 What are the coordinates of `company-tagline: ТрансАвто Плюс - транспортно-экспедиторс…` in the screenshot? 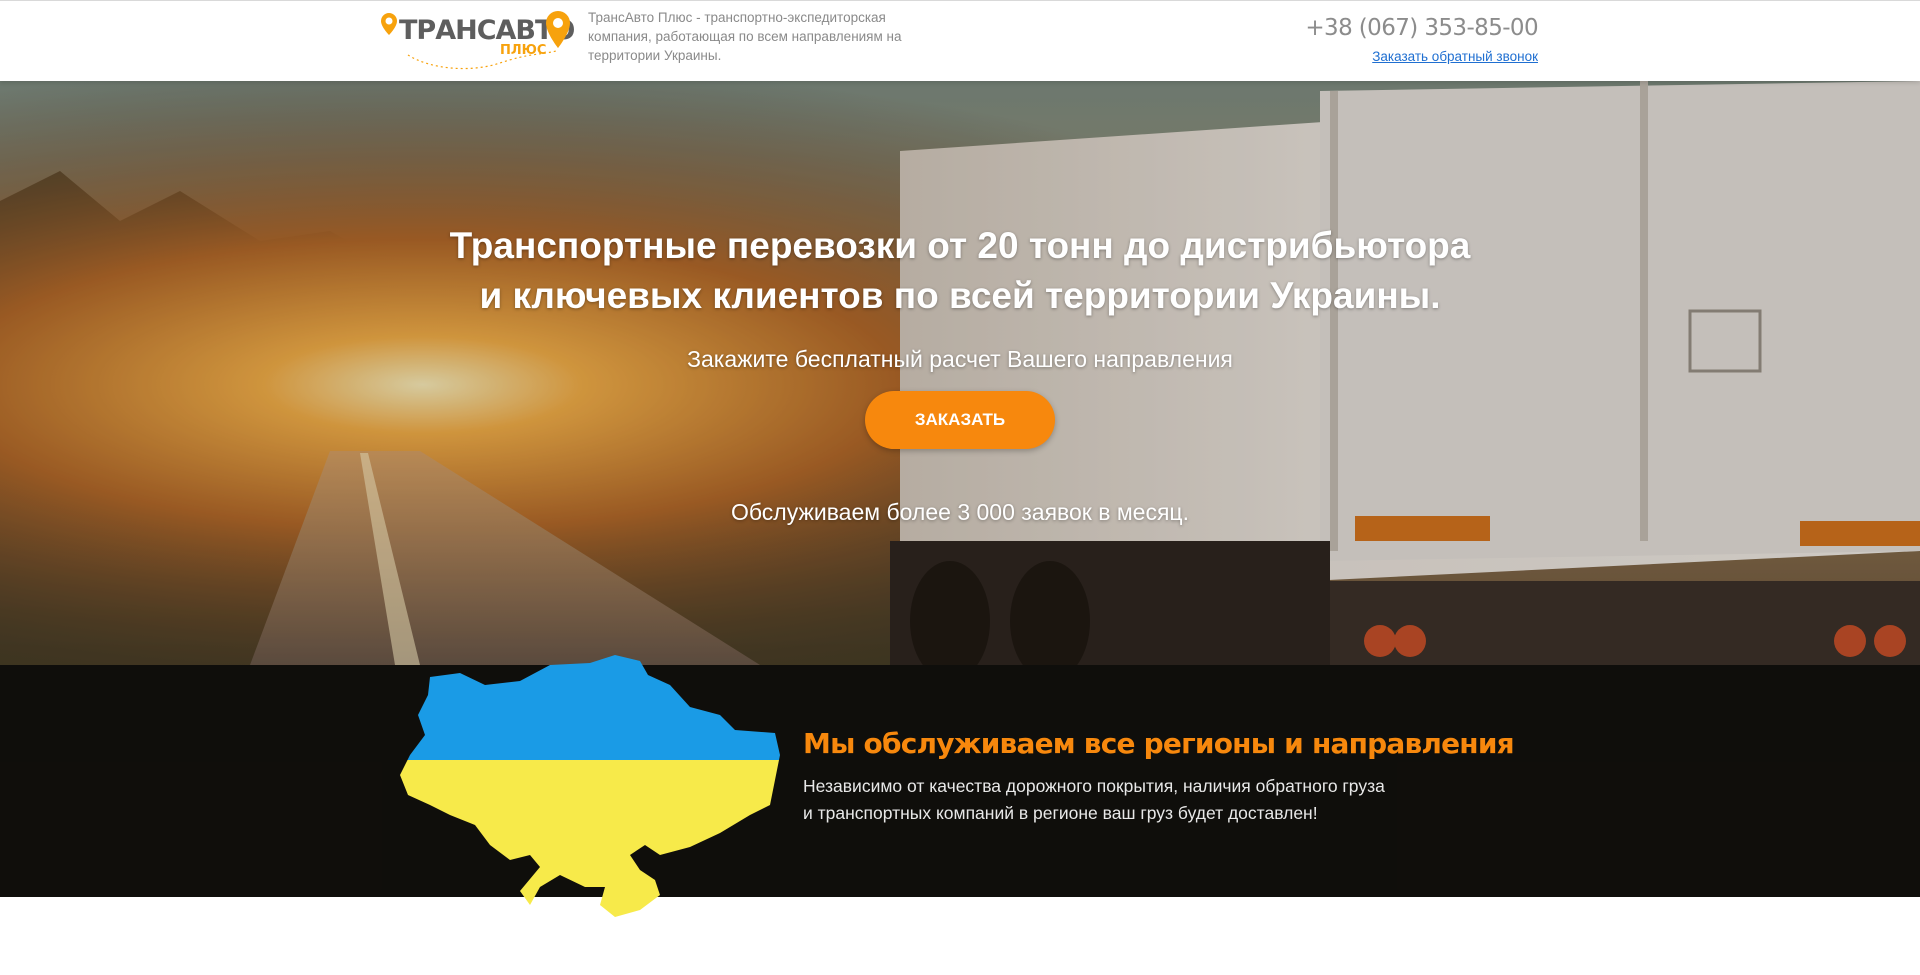 It's located at (745, 36).